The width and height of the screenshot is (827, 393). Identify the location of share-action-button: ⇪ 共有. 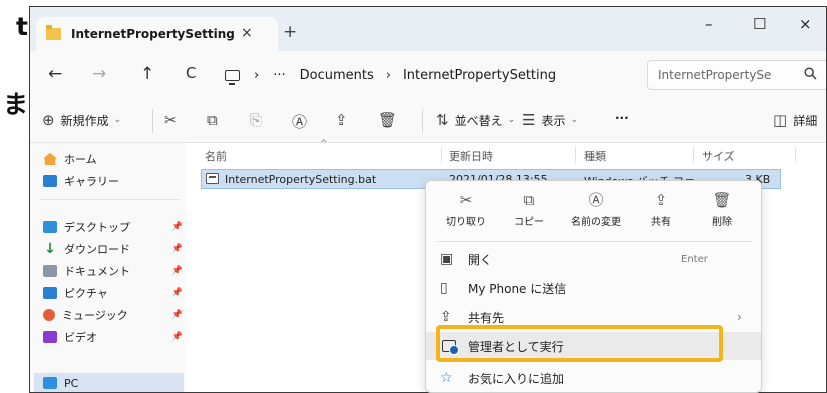
(661, 209).